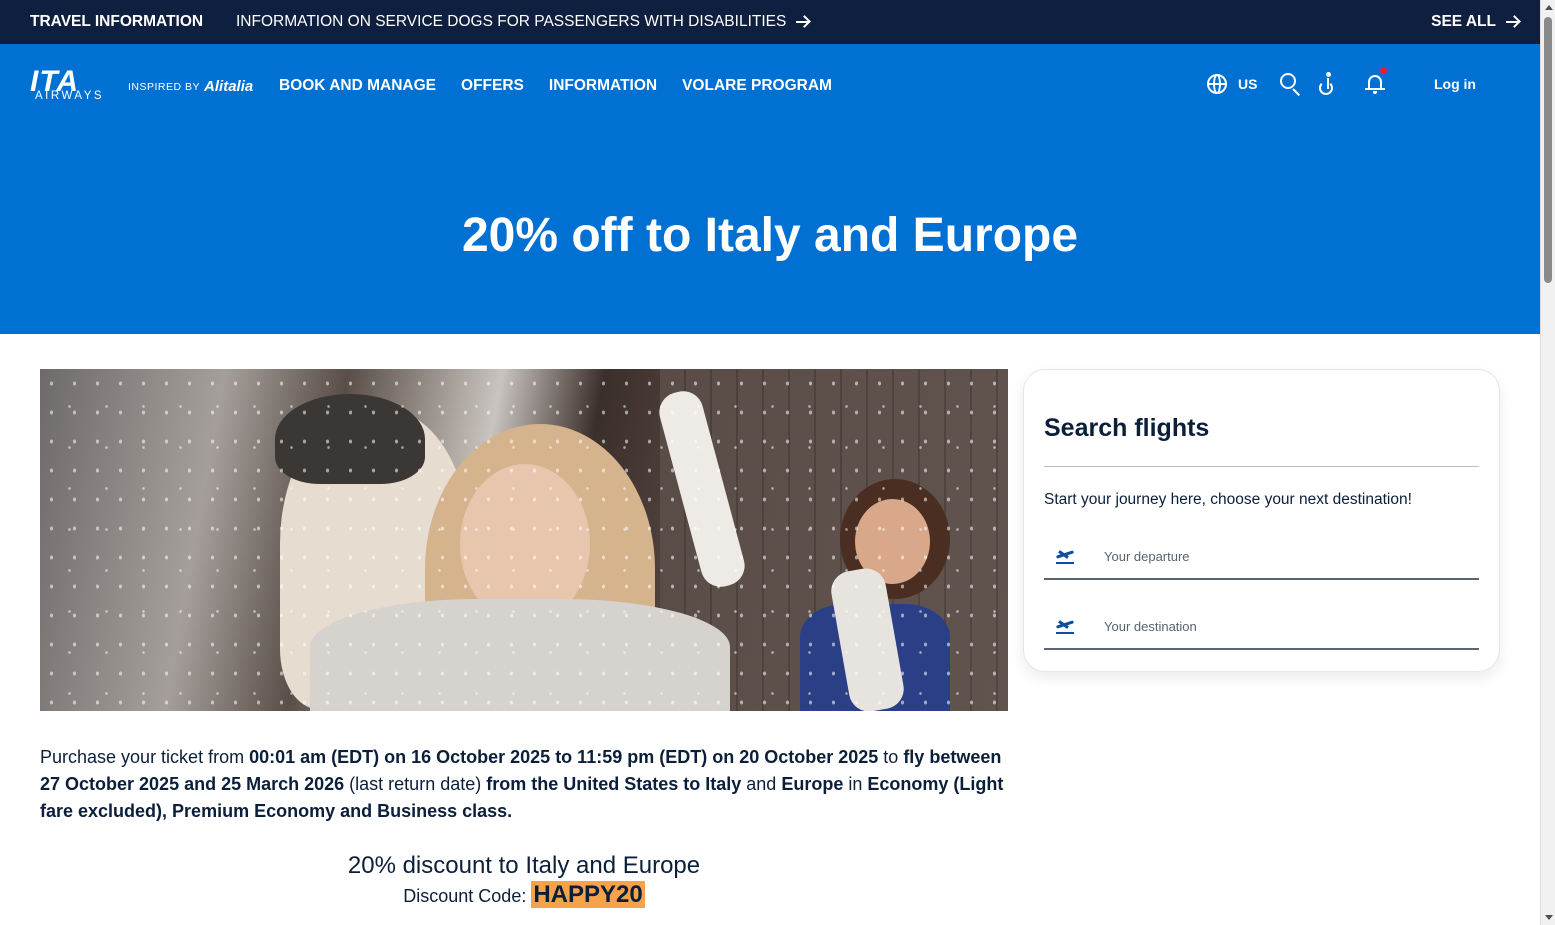  I want to click on search-icon, so click(1288, 81).